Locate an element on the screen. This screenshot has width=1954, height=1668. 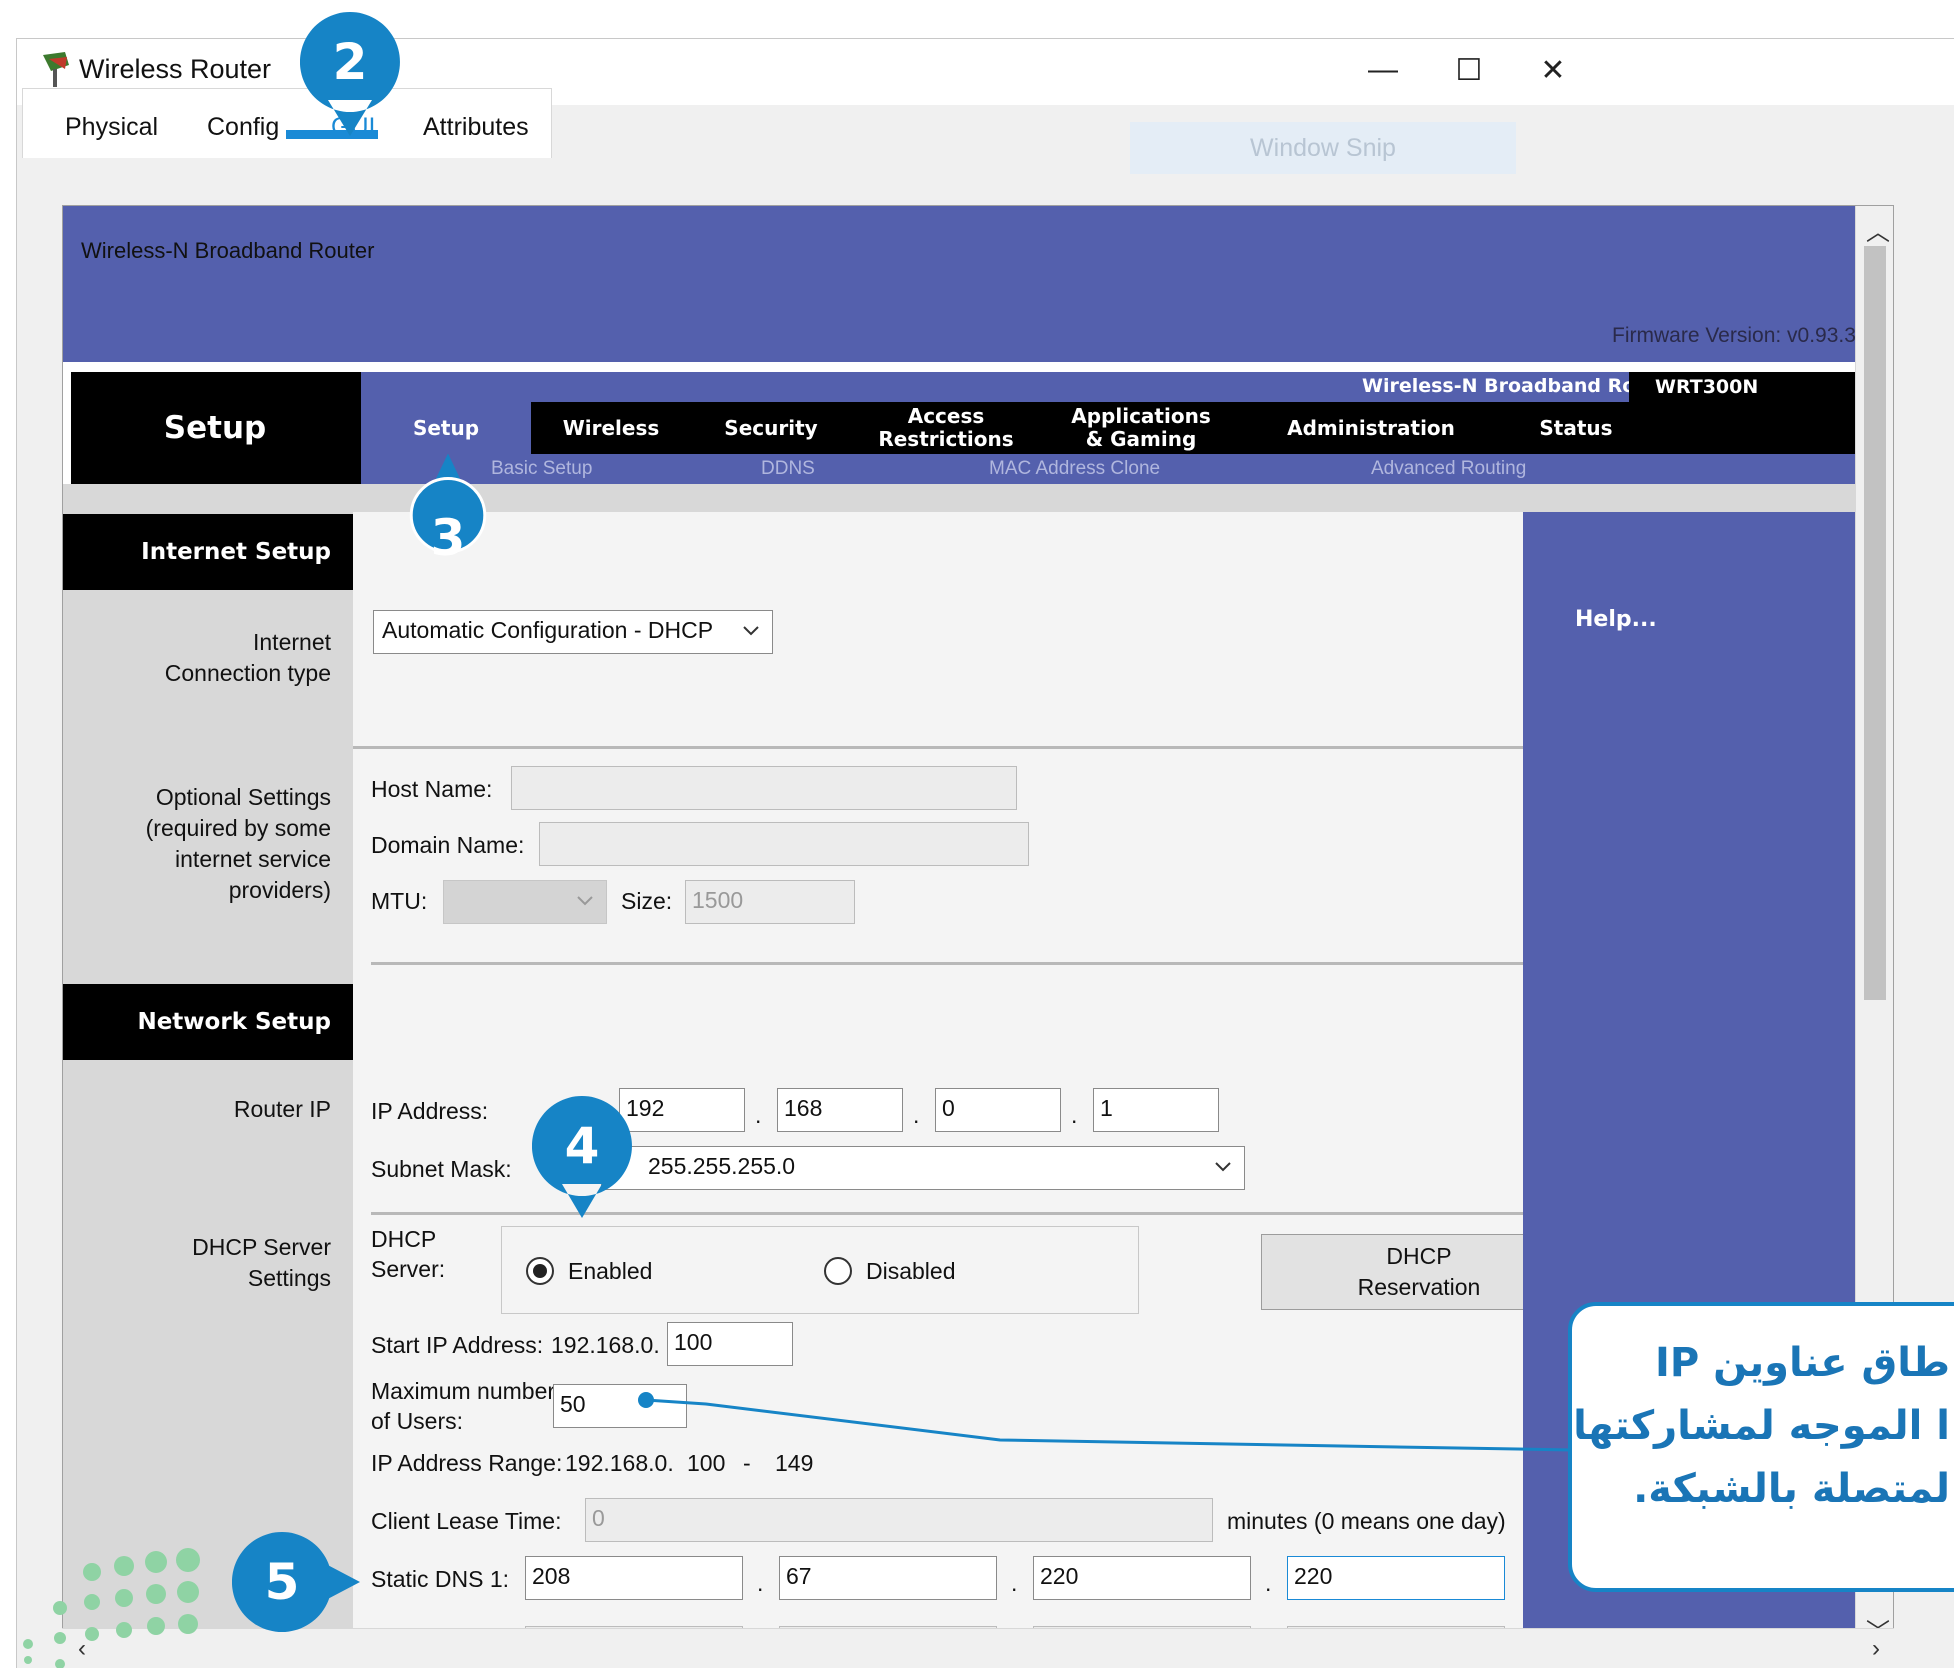
ip-octet-1: 192 is located at coordinates (682, 1110).